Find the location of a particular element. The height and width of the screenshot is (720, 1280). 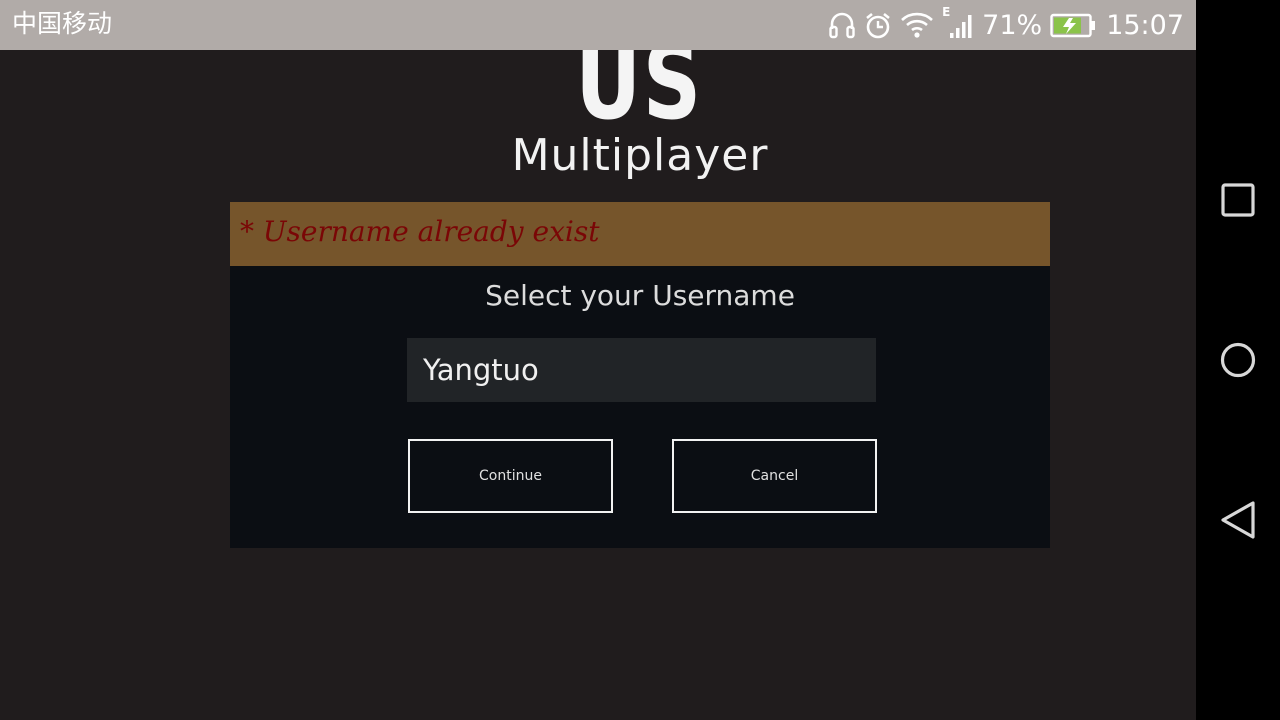

network-type-label: E is located at coordinates (946, 12).